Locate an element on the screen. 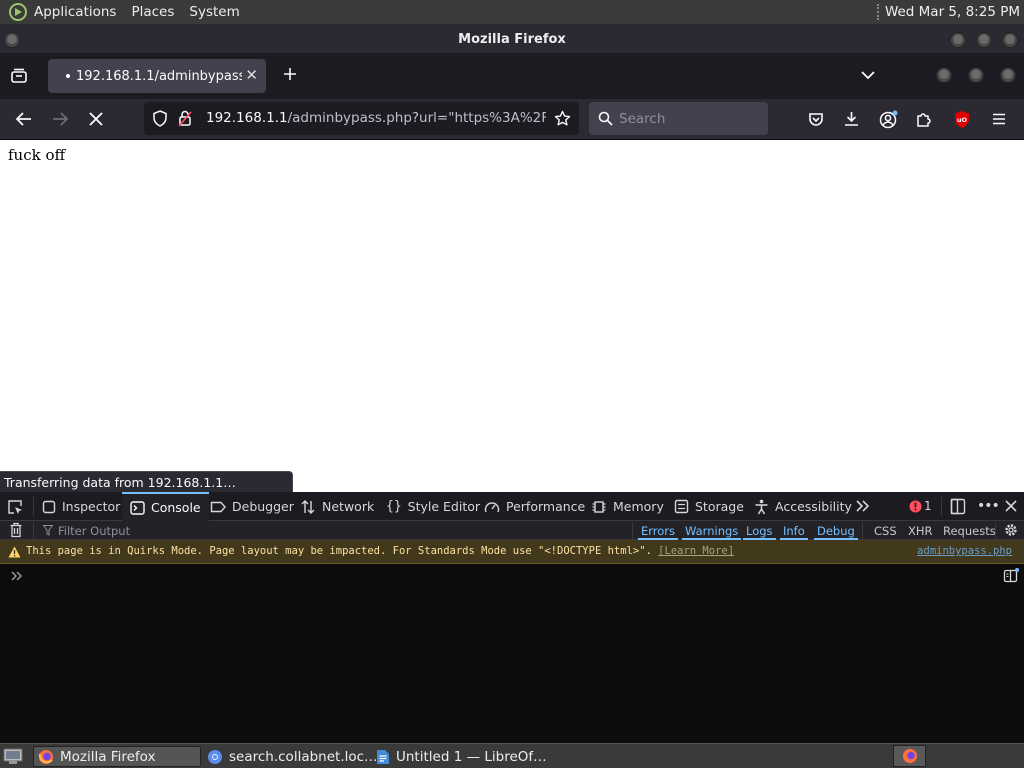  svg-text: uO is located at coordinates (962, 120).